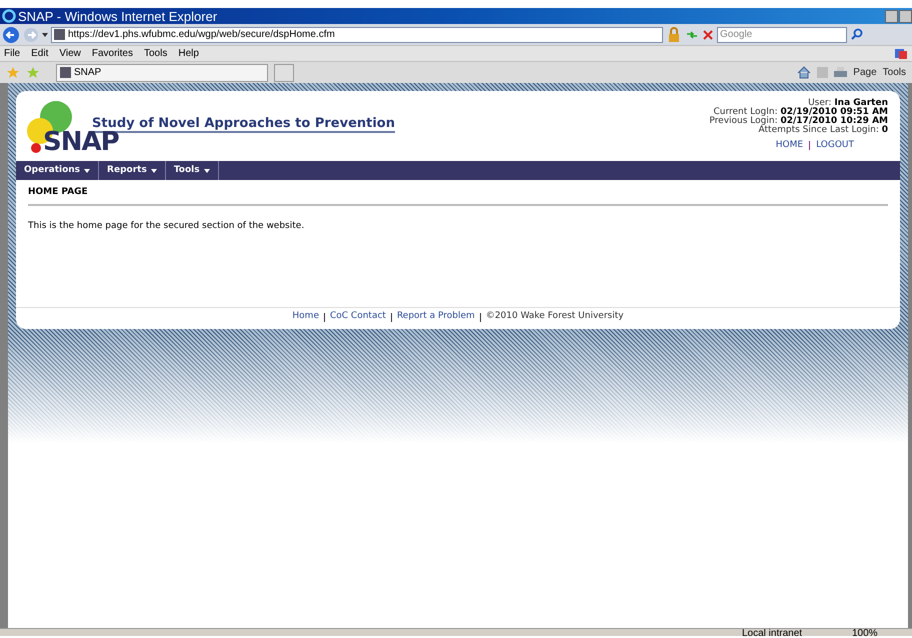 The width and height of the screenshot is (912, 638). Describe the element at coordinates (192, 170) in the screenshot. I see `nav-menu: Tools` at that location.